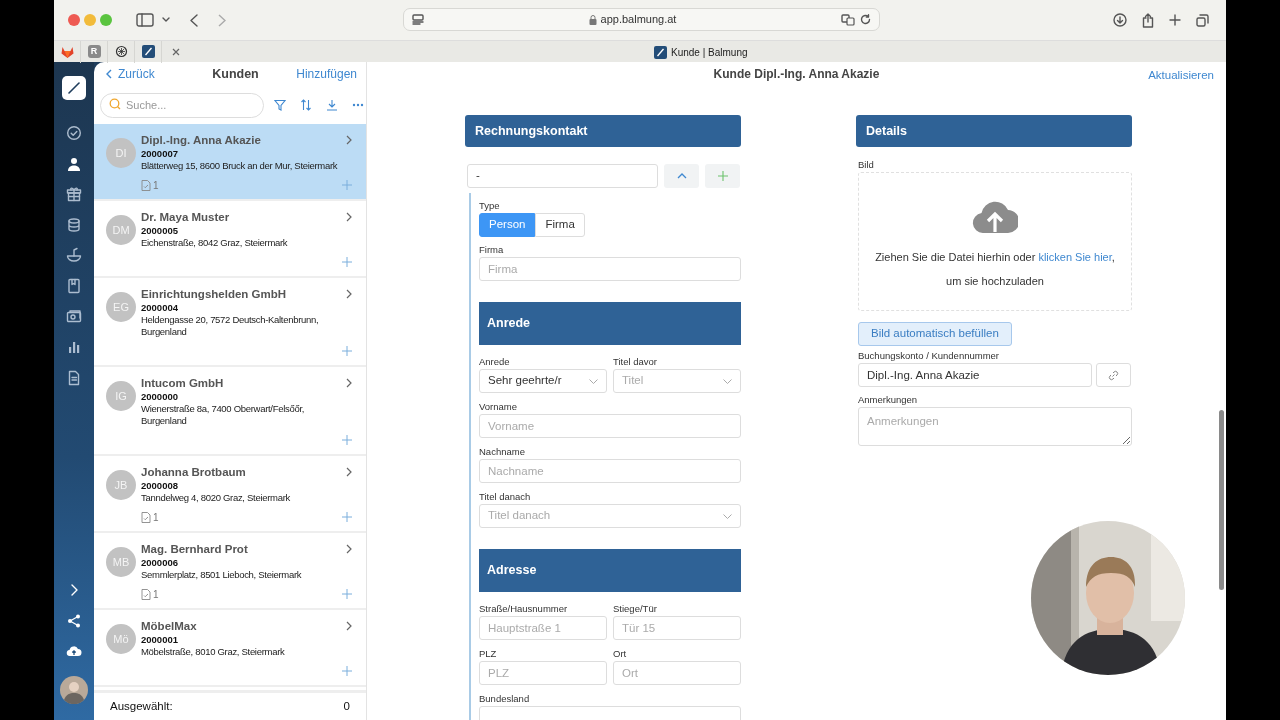 The height and width of the screenshot is (720, 1280). Describe the element at coordinates (74, 20) in the screenshot. I see `close-button` at that location.